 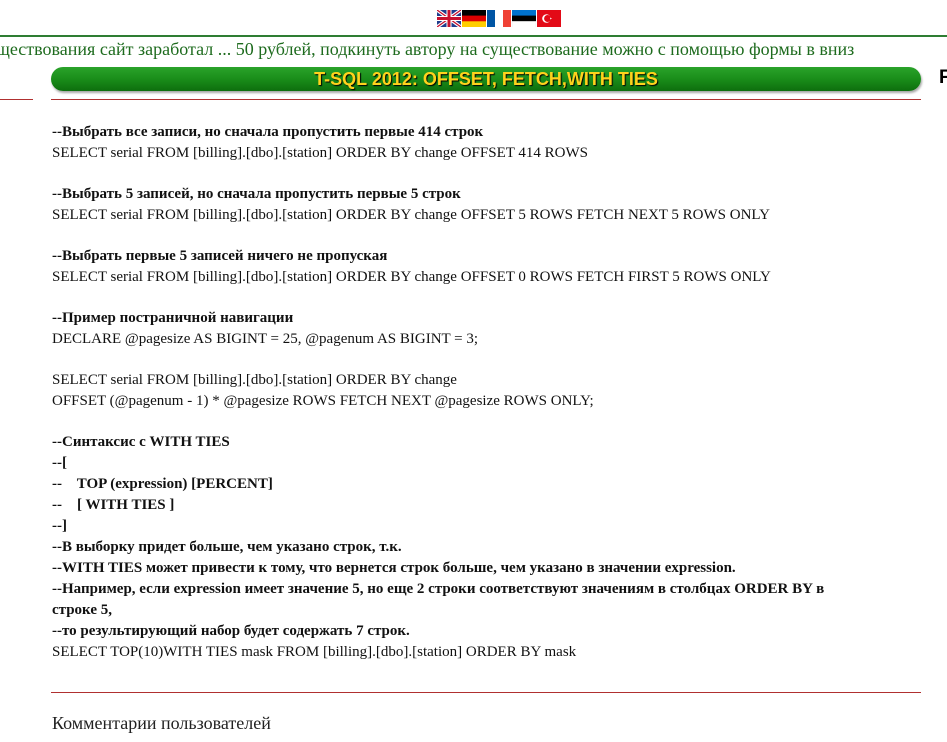 What do you see at coordinates (59, 463) in the screenshot?
I see `sql-comment: --[` at bounding box center [59, 463].